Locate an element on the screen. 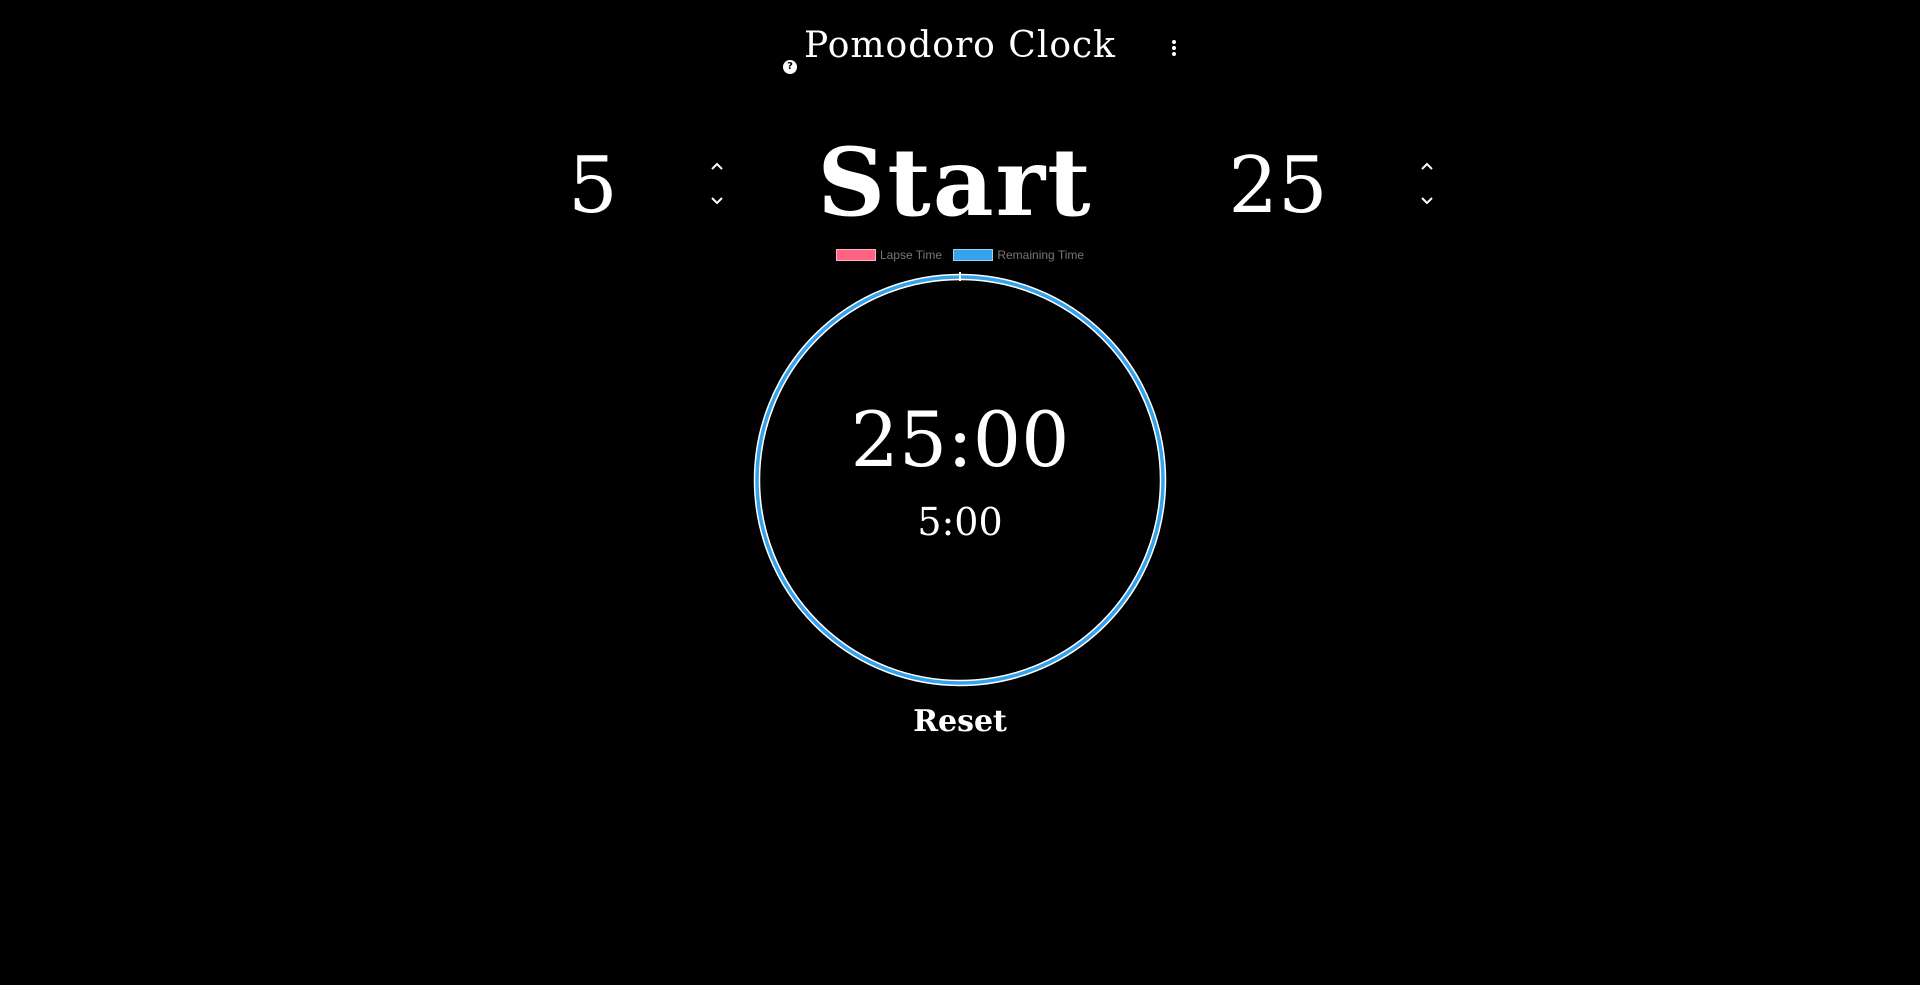 This screenshot has width=1920, height=985. session-increment-button is located at coordinates (1427, 166).